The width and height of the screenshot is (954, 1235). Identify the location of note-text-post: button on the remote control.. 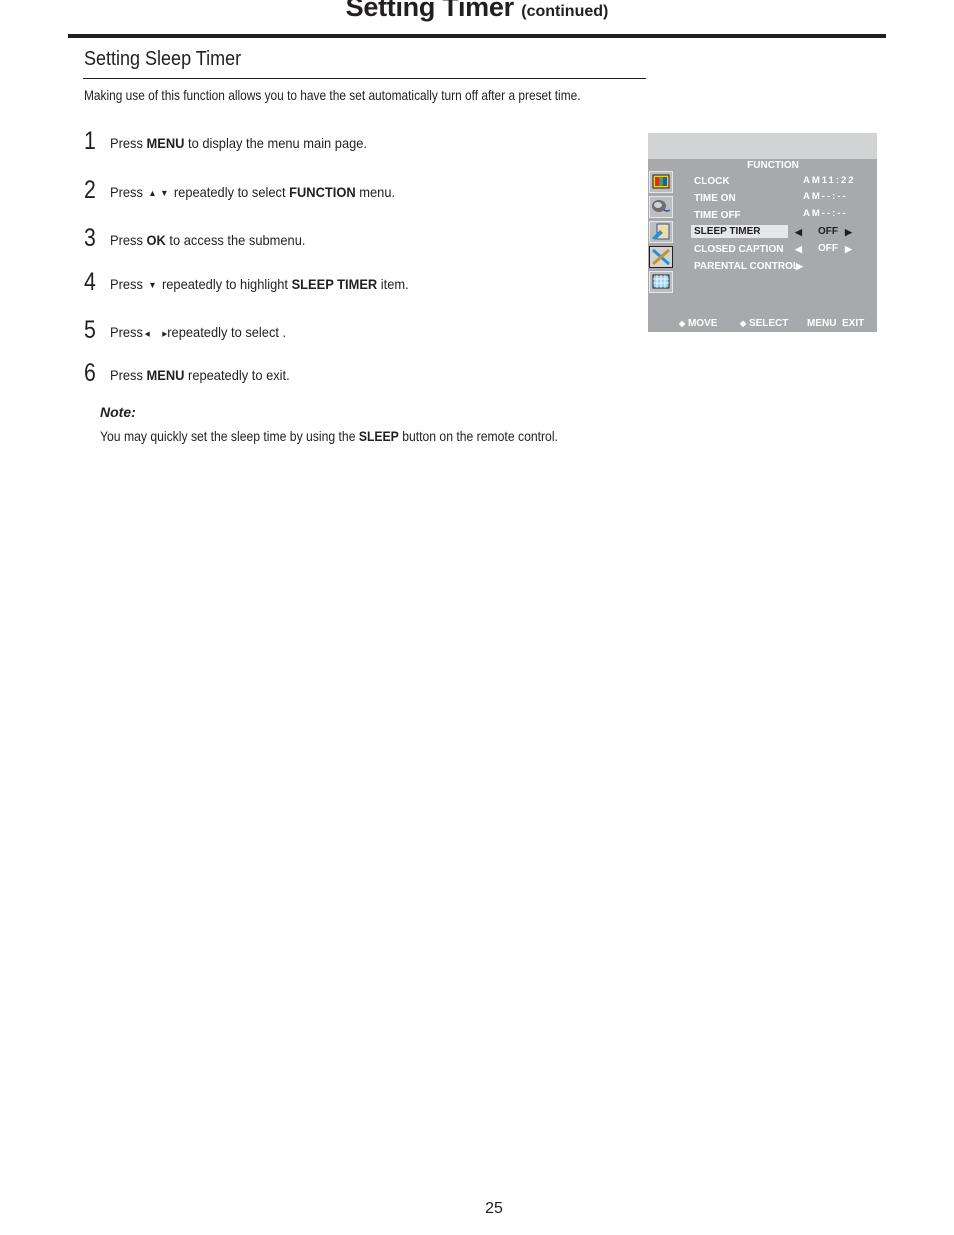
(478, 436).